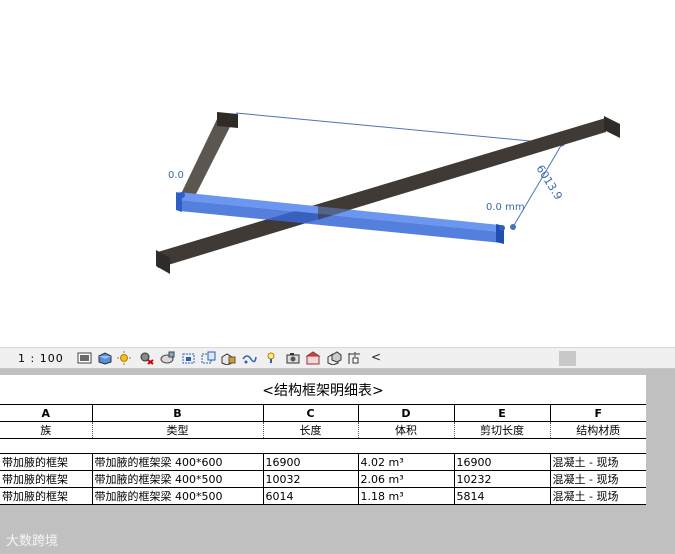 This screenshot has width=675, height=554. Describe the element at coordinates (228, 358) in the screenshot. I see `unlock-3d-icon` at that location.